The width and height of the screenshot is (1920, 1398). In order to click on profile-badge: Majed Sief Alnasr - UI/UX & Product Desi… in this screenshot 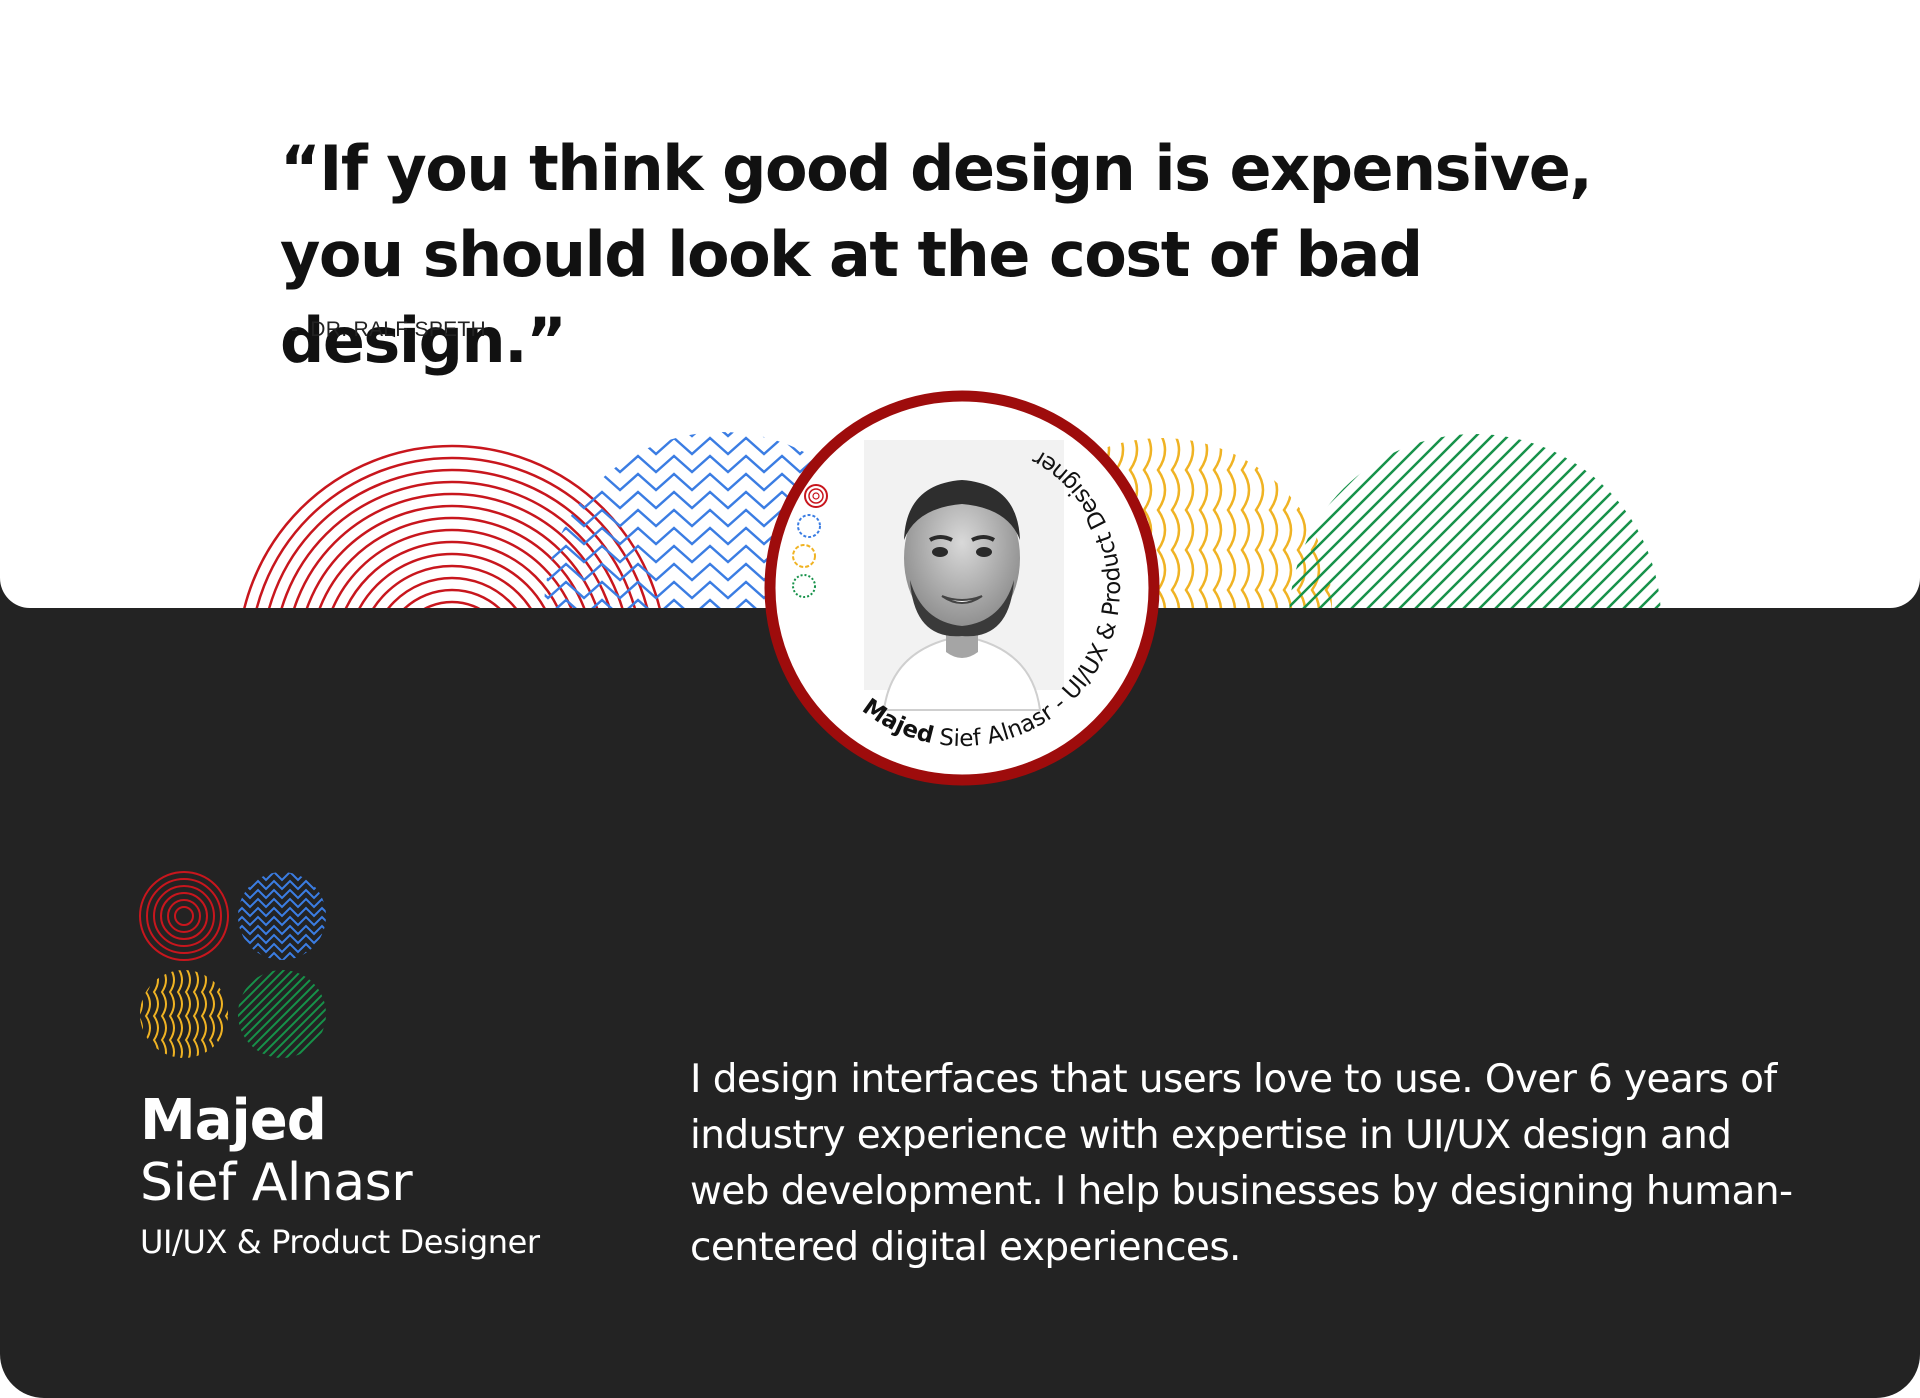, I will do `click(962, 588)`.